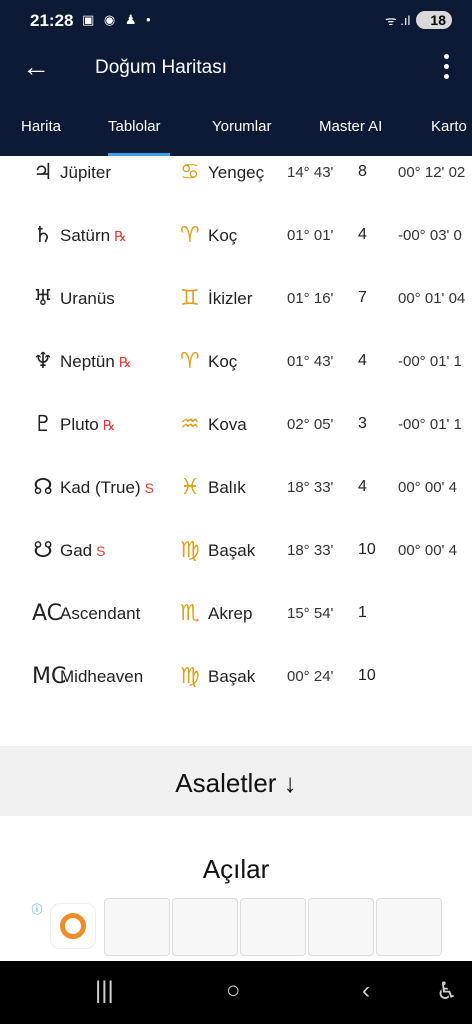 The height and width of the screenshot is (1024, 472). What do you see at coordinates (310, 172) in the screenshot?
I see `degree-value: 14° 43'` at bounding box center [310, 172].